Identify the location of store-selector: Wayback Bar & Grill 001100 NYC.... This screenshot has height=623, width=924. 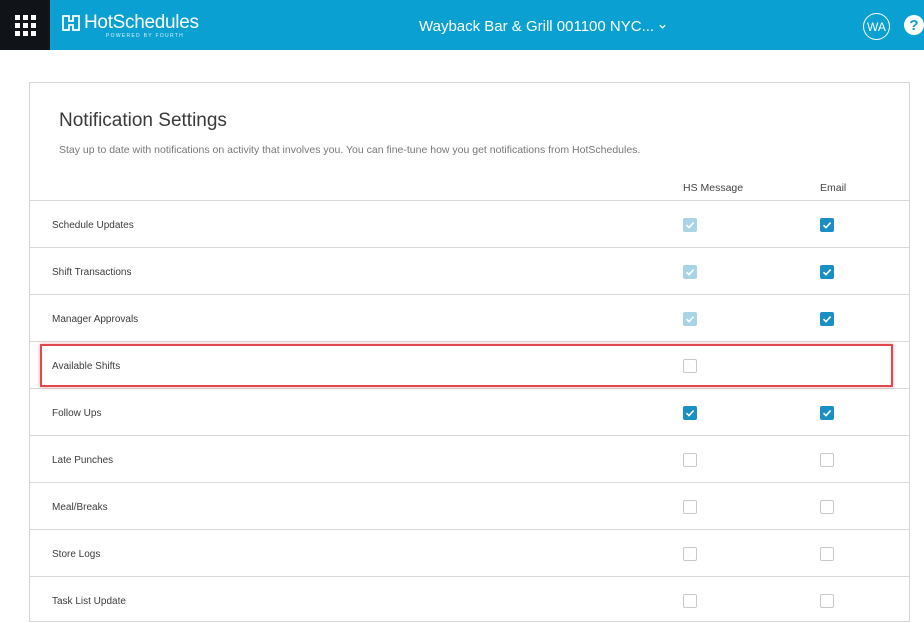
(543, 26).